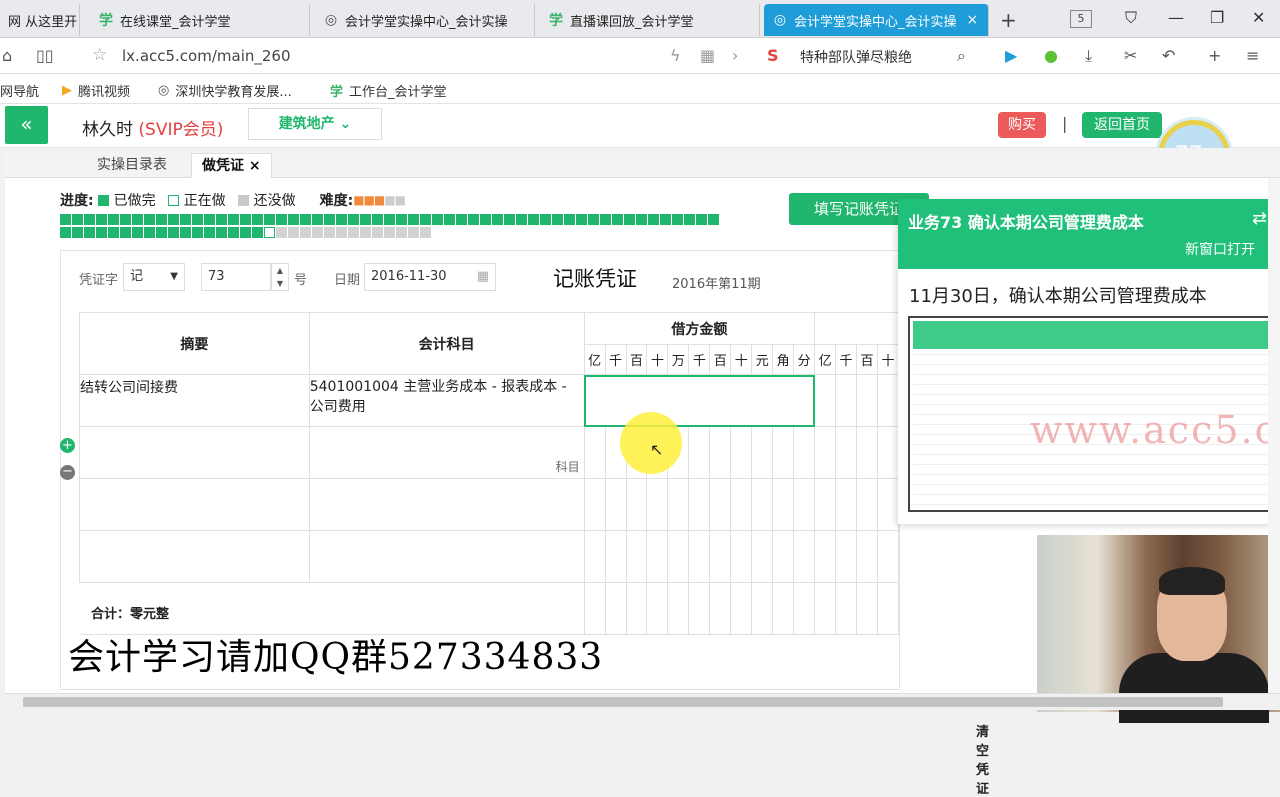  I want to click on chat-icon: ●, so click(1051, 55).